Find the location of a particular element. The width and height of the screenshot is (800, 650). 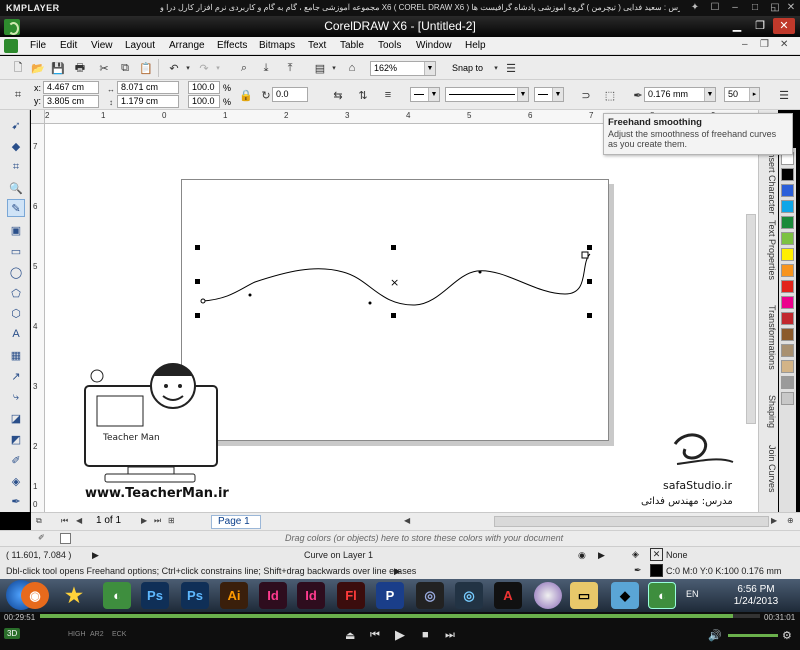

open-icon: 📂 is located at coordinates (38, 68).